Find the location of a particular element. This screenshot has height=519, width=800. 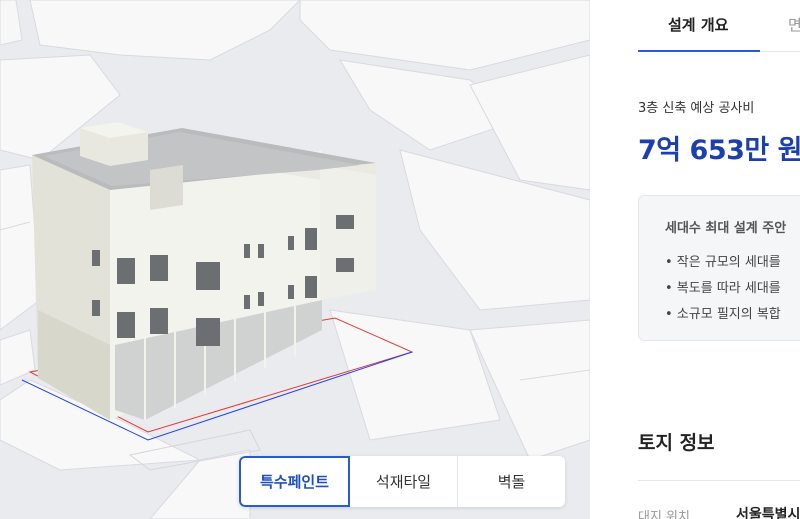

material-button-stone-tile: 석재타일 is located at coordinates (404, 481).